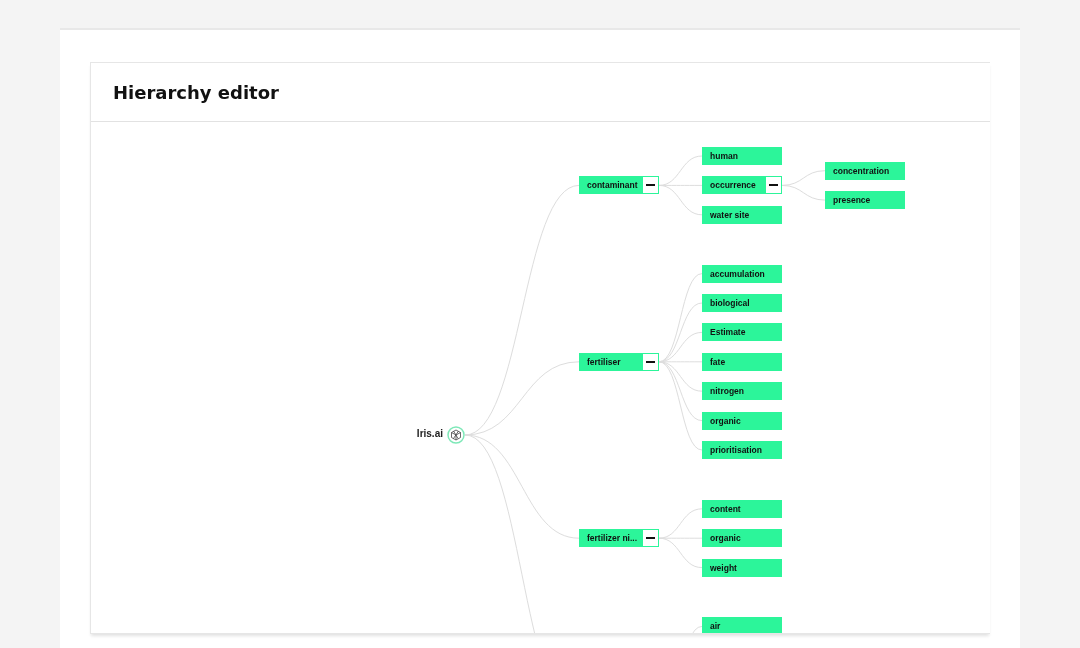 The image size is (1080, 648). I want to click on tree-node: Estimate, so click(742, 332).